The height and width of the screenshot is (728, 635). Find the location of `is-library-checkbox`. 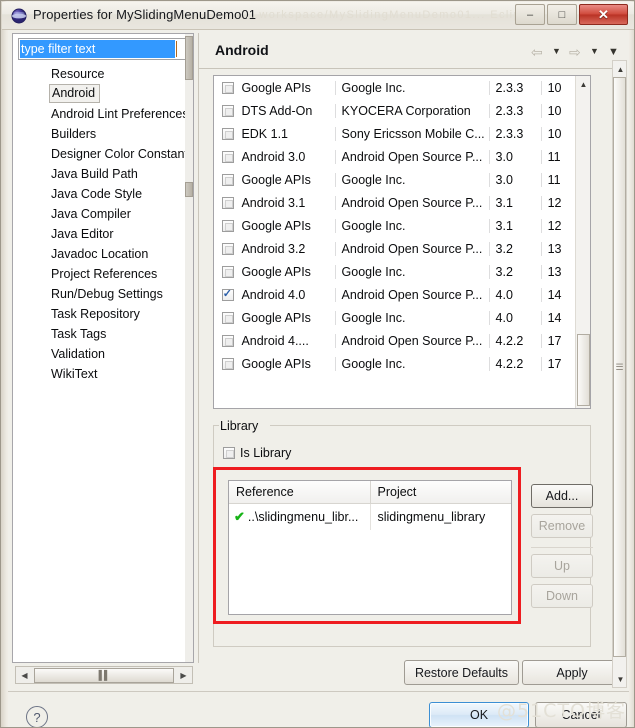

is-library-checkbox is located at coordinates (229, 453).